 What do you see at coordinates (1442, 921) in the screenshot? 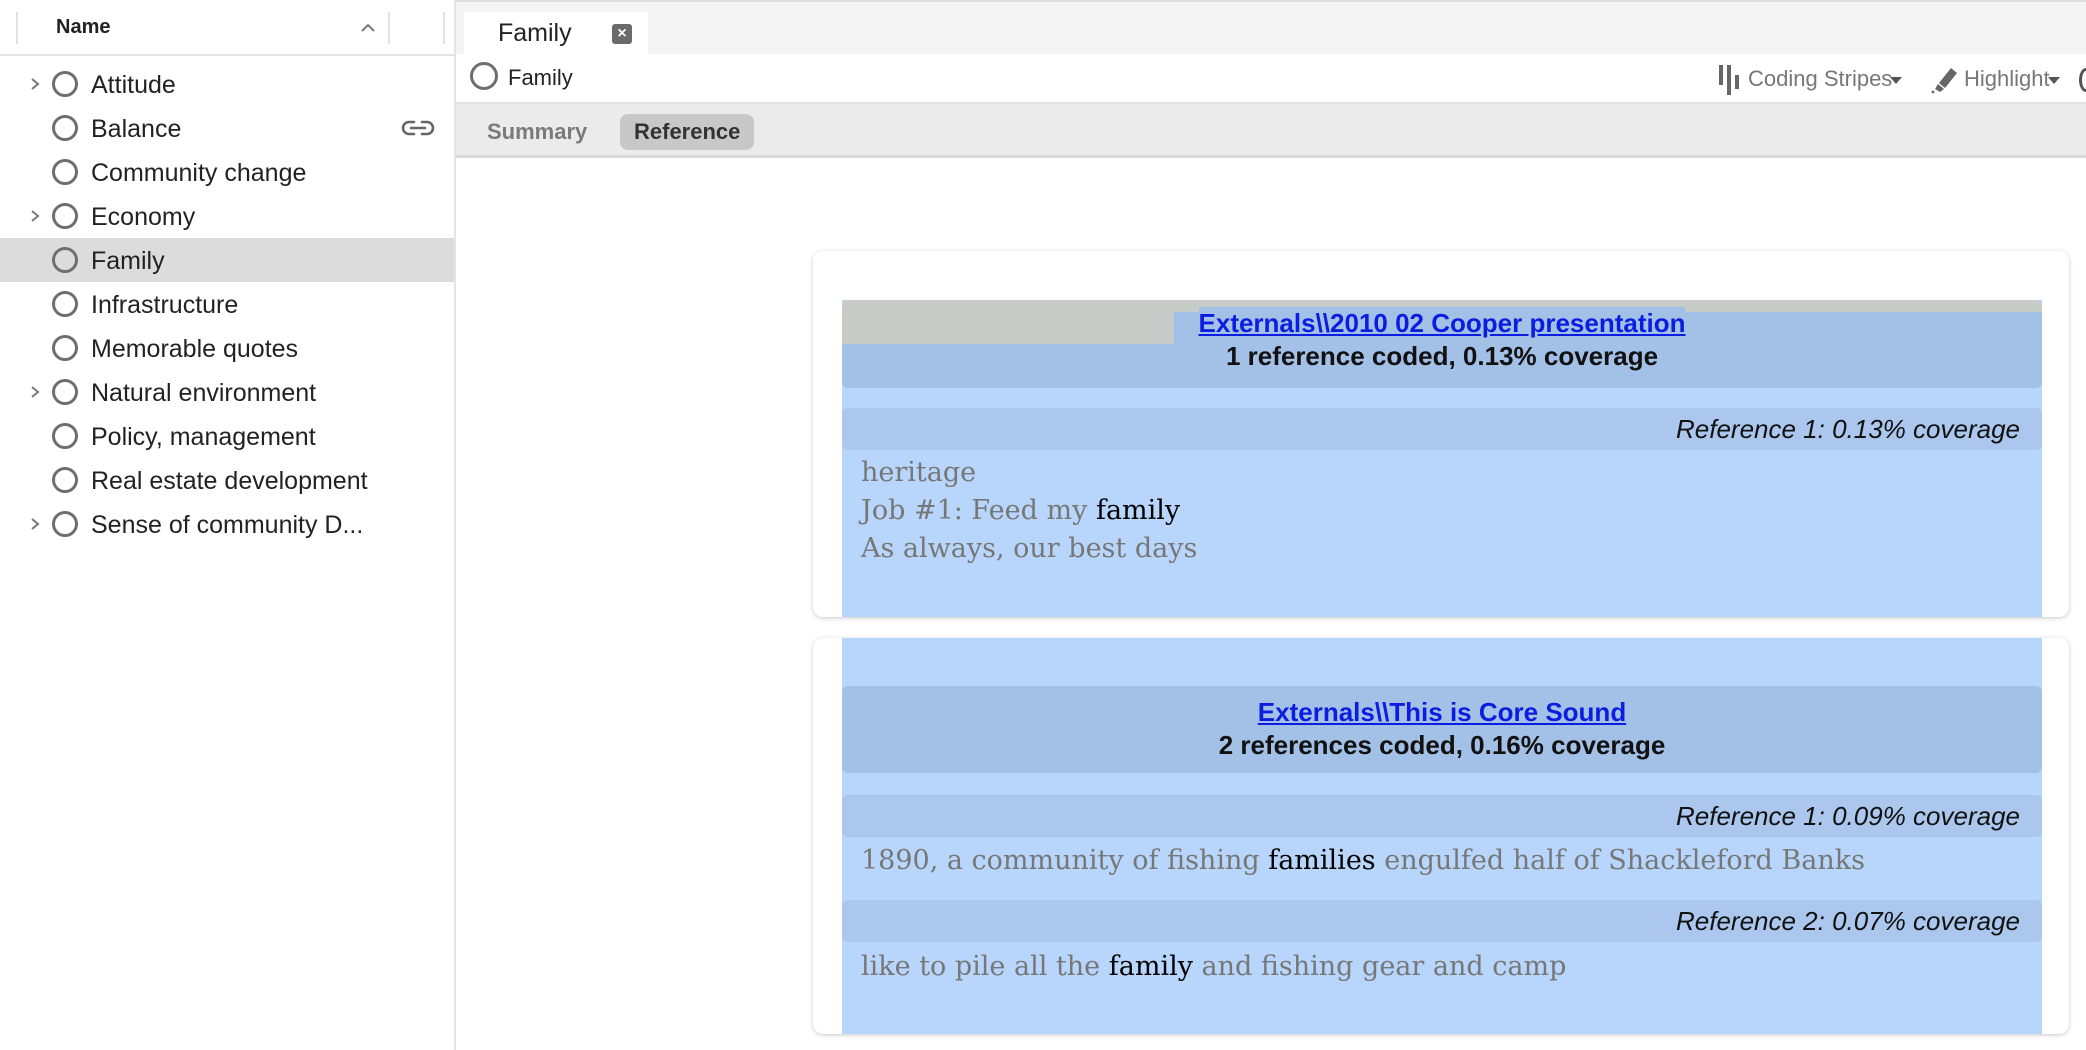
I see `reference-header: Reference 2: 0.07% coverage` at bounding box center [1442, 921].